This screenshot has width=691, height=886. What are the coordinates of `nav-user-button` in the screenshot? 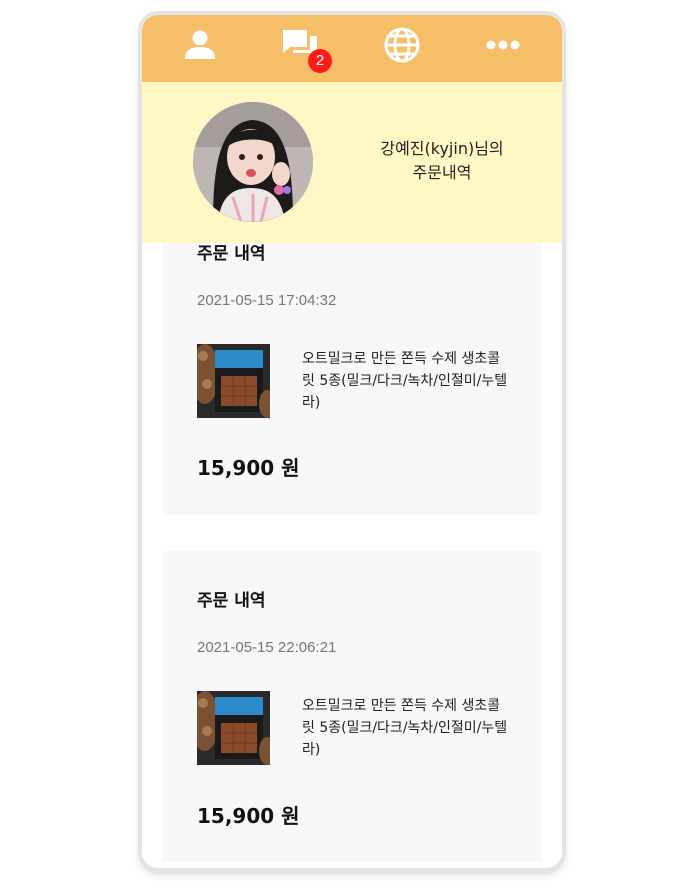 It's located at (200, 45).